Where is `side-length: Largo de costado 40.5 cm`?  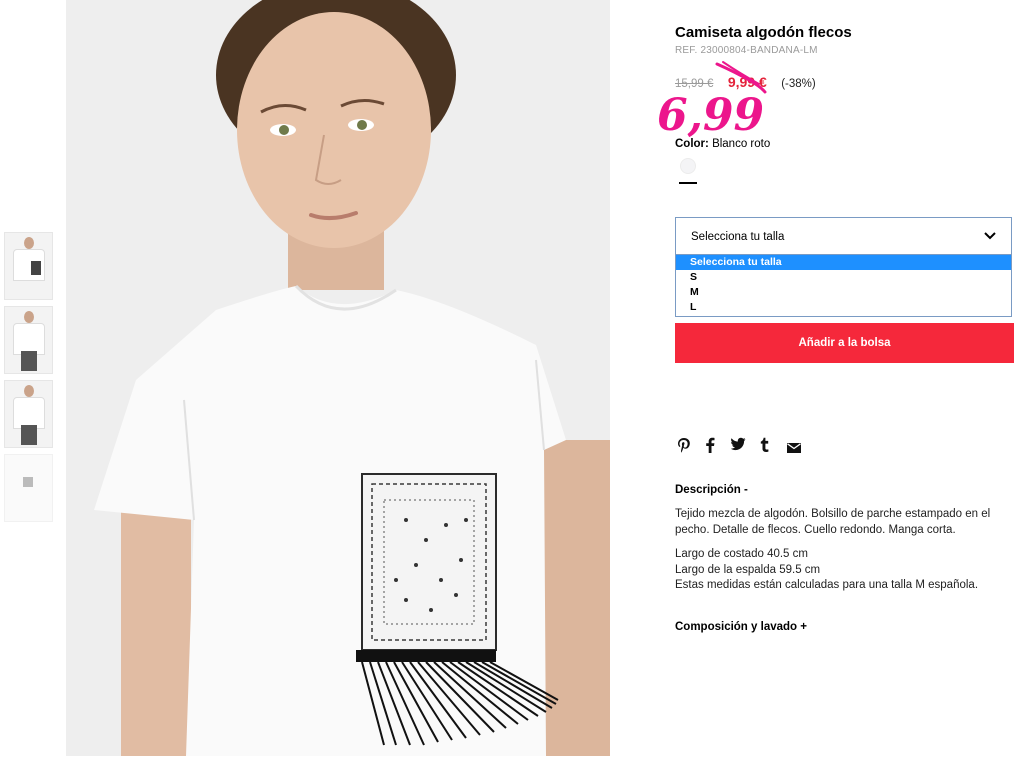
side-length: Largo de costado 40.5 cm is located at coordinates (741, 554).